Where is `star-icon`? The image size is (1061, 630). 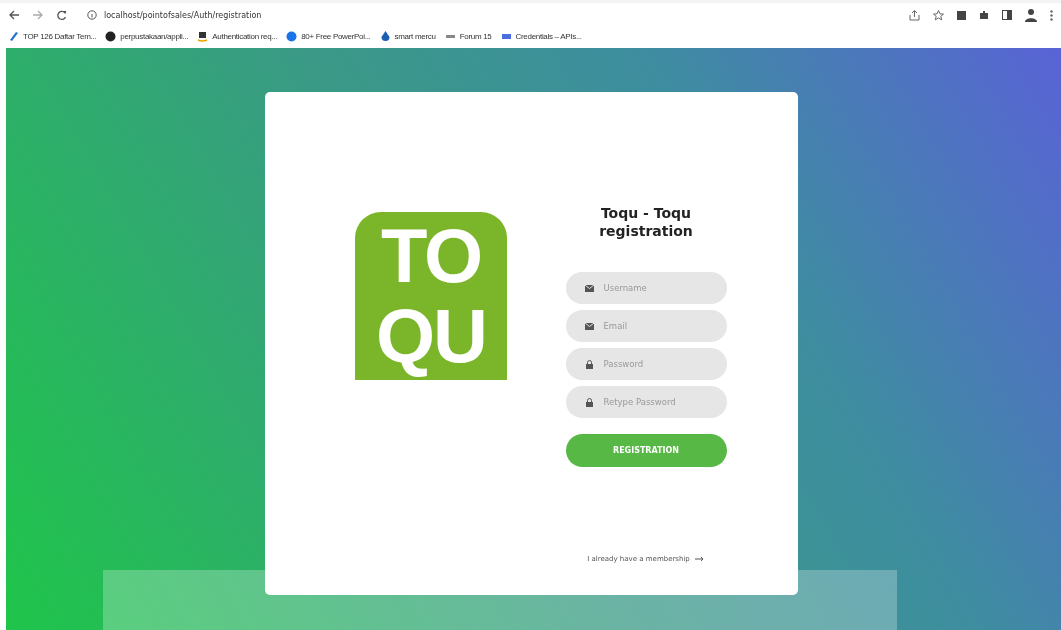
star-icon is located at coordinates (938, 15).